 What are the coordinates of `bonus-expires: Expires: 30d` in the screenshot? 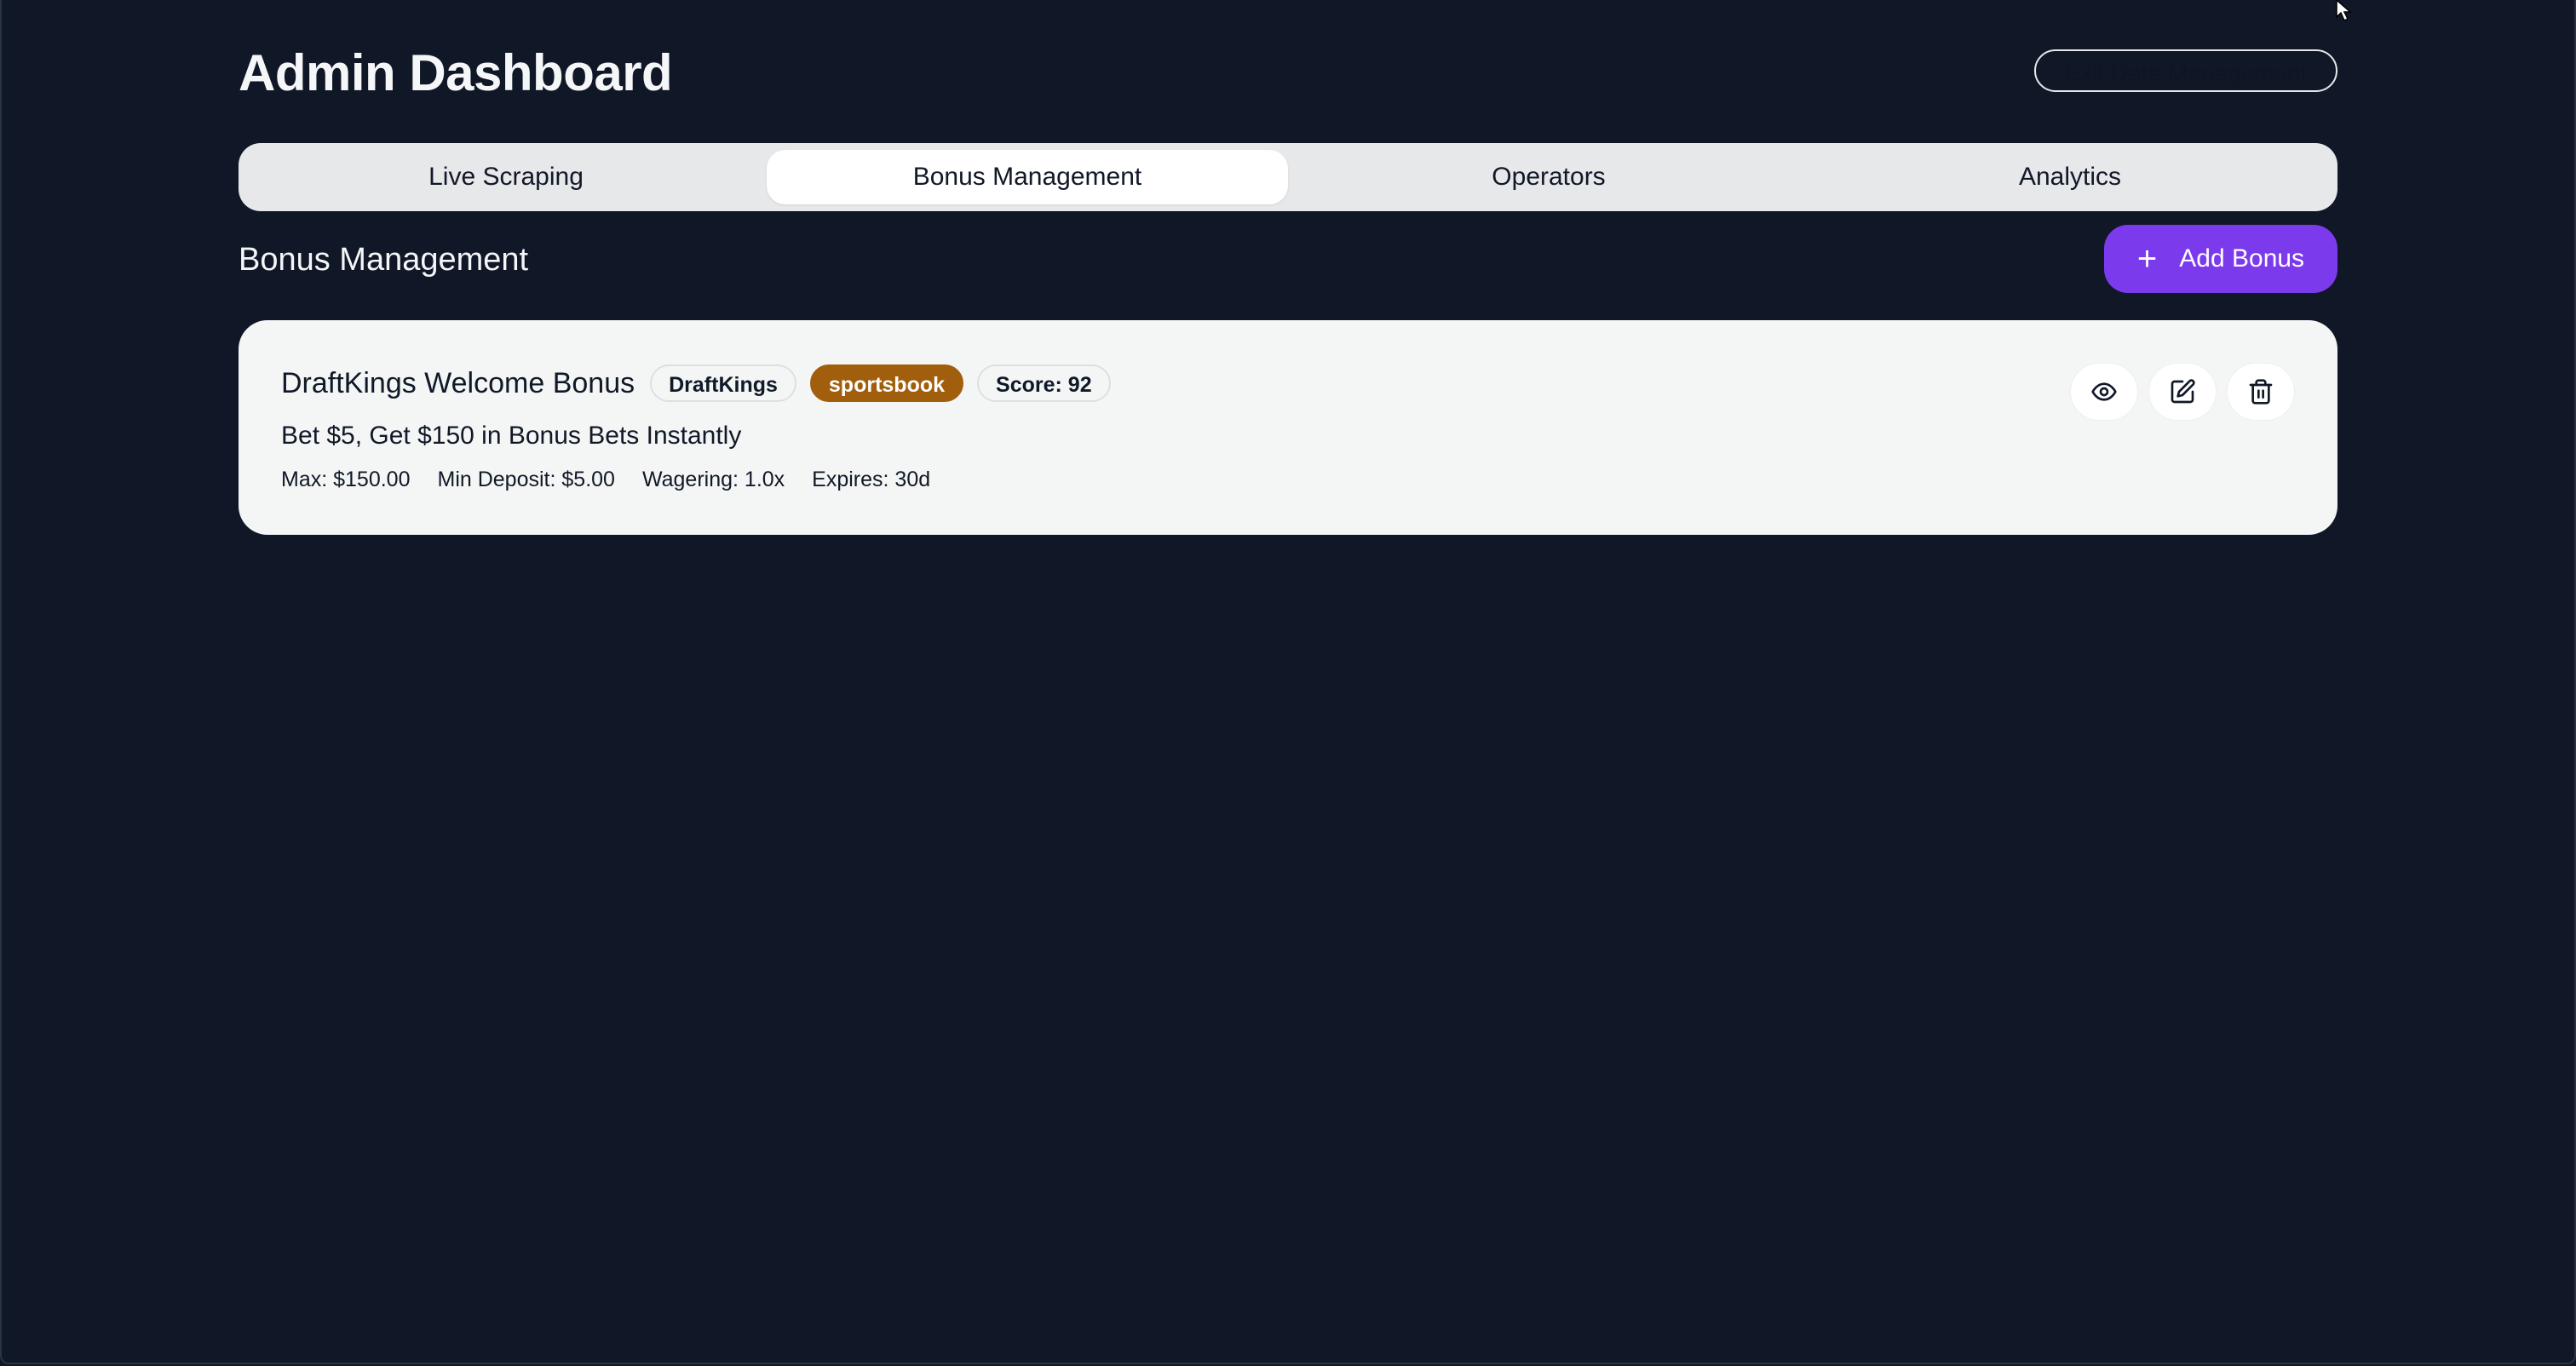 It's located at (872, 479).